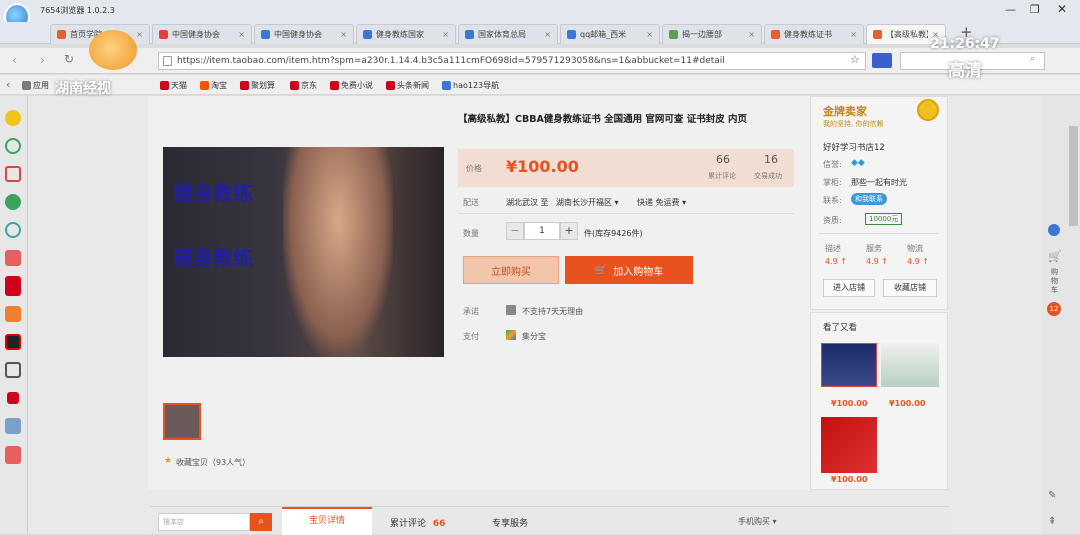  I want to click on keeper-label: 掌柜:, so click(832, 182).